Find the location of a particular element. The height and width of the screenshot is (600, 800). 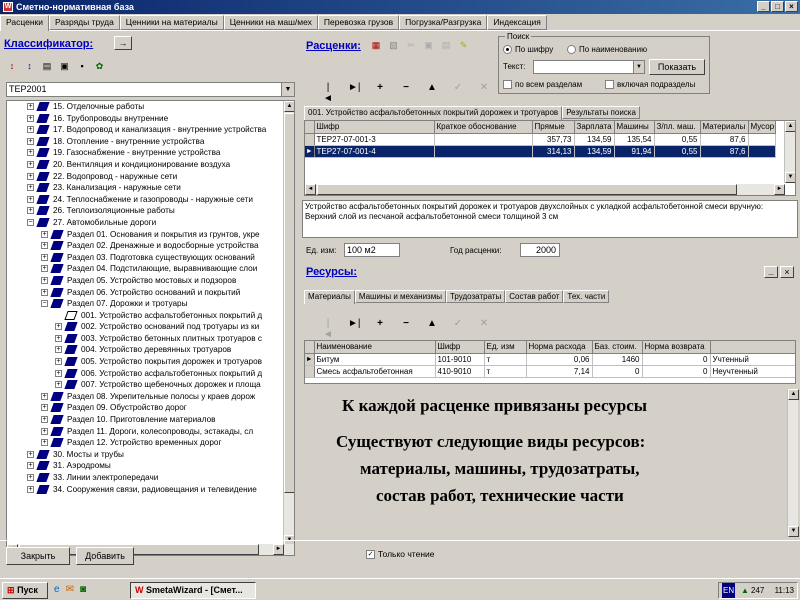

desktop-icon: ◙ is located at coordinates (83, 589).